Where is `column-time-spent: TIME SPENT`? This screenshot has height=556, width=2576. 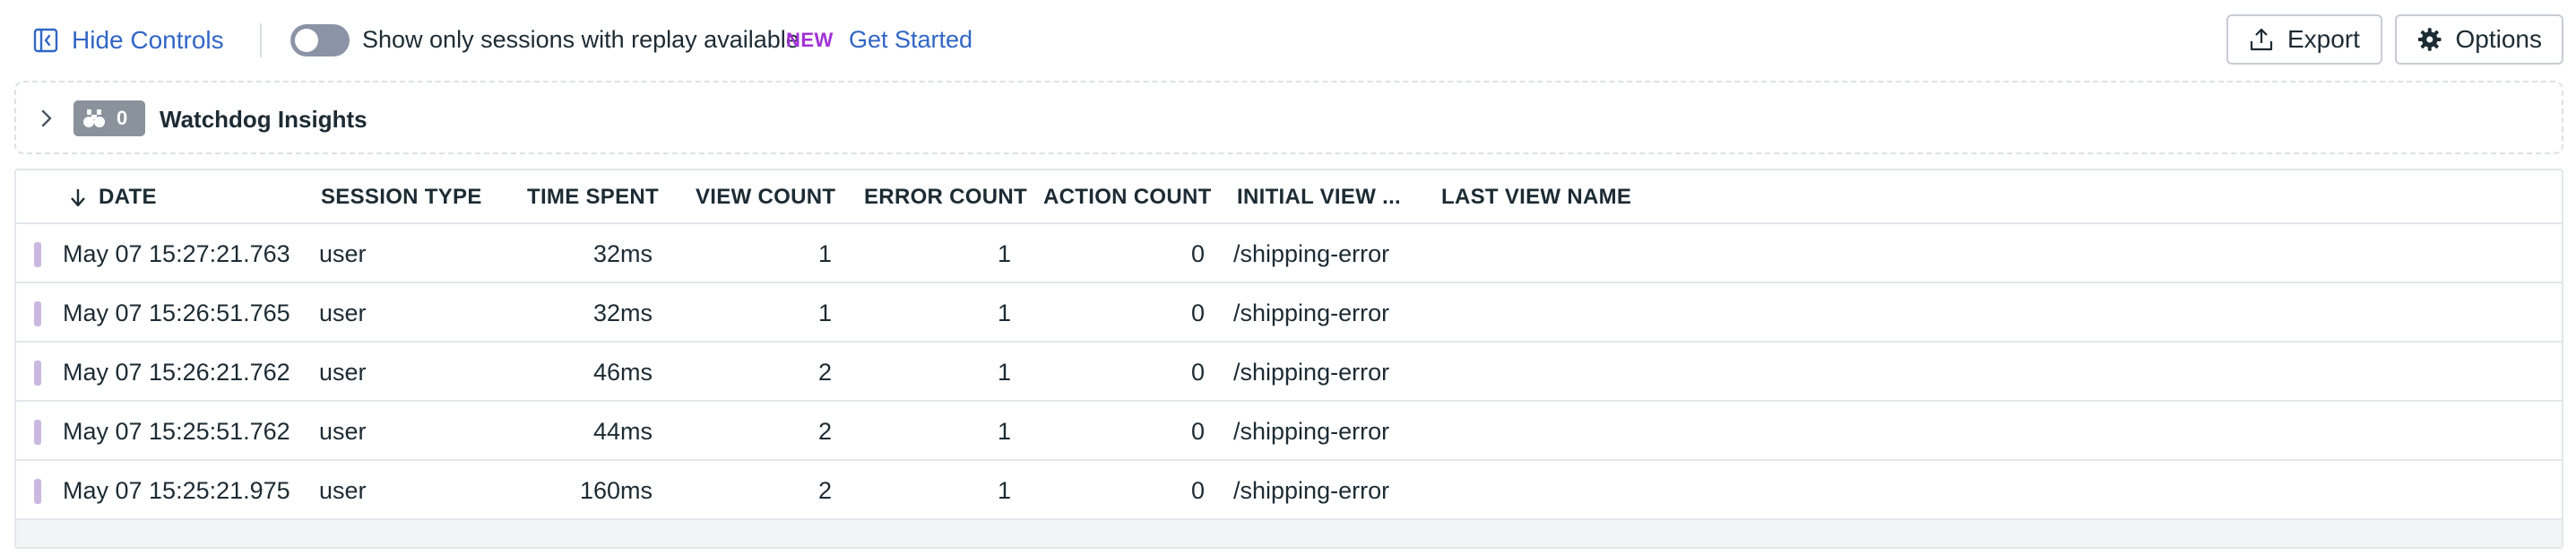 column-time-spent: TIME SPENT is located at coordinates (593, 197).